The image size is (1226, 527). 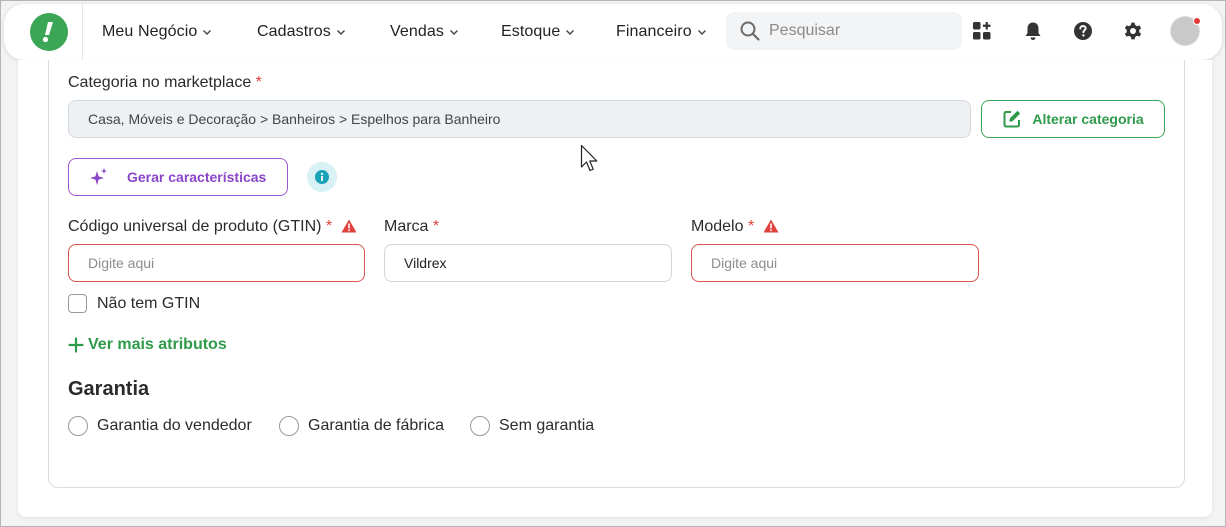 I want to click on warranty-title: Garantia, so click(x=109, y=389).